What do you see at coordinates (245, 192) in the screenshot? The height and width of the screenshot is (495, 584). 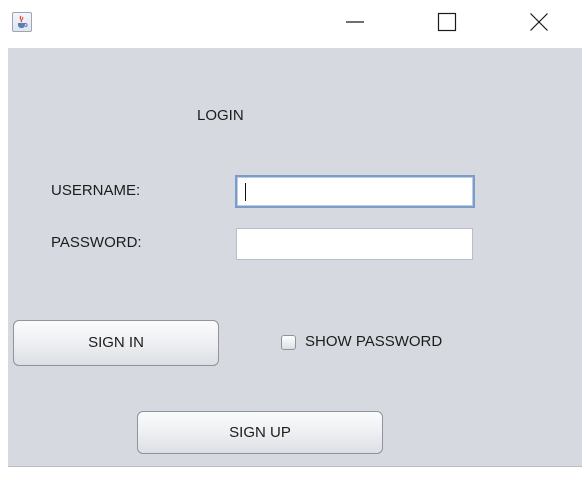 I see `text-caret` at bounding box center [245, 192].